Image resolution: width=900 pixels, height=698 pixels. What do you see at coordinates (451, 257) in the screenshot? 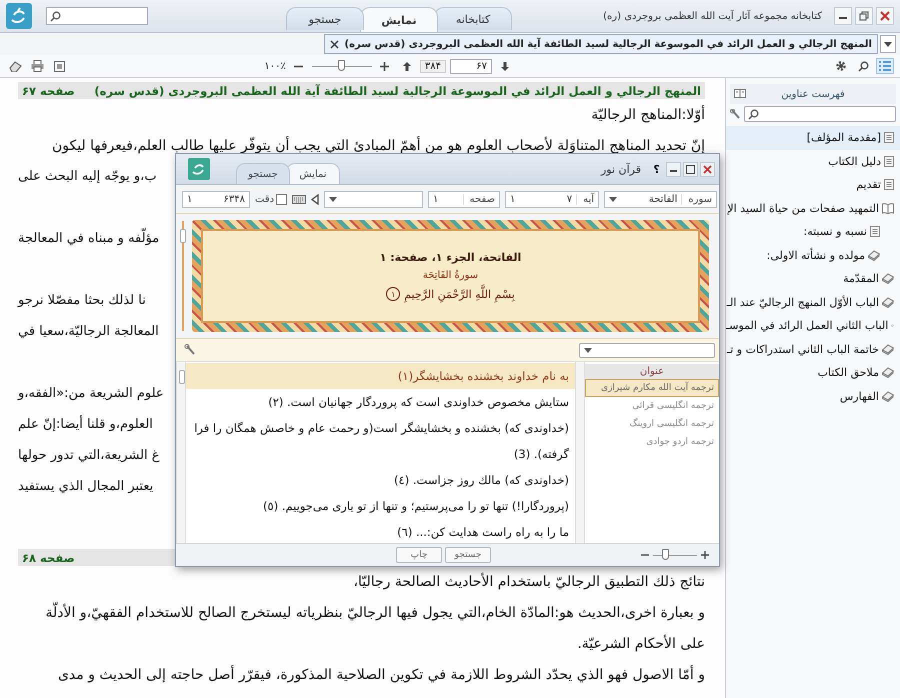
I see `page-heading: الفاتحة، الجزء ۱، صفحة: ۱` at bounding box center [451, 257].